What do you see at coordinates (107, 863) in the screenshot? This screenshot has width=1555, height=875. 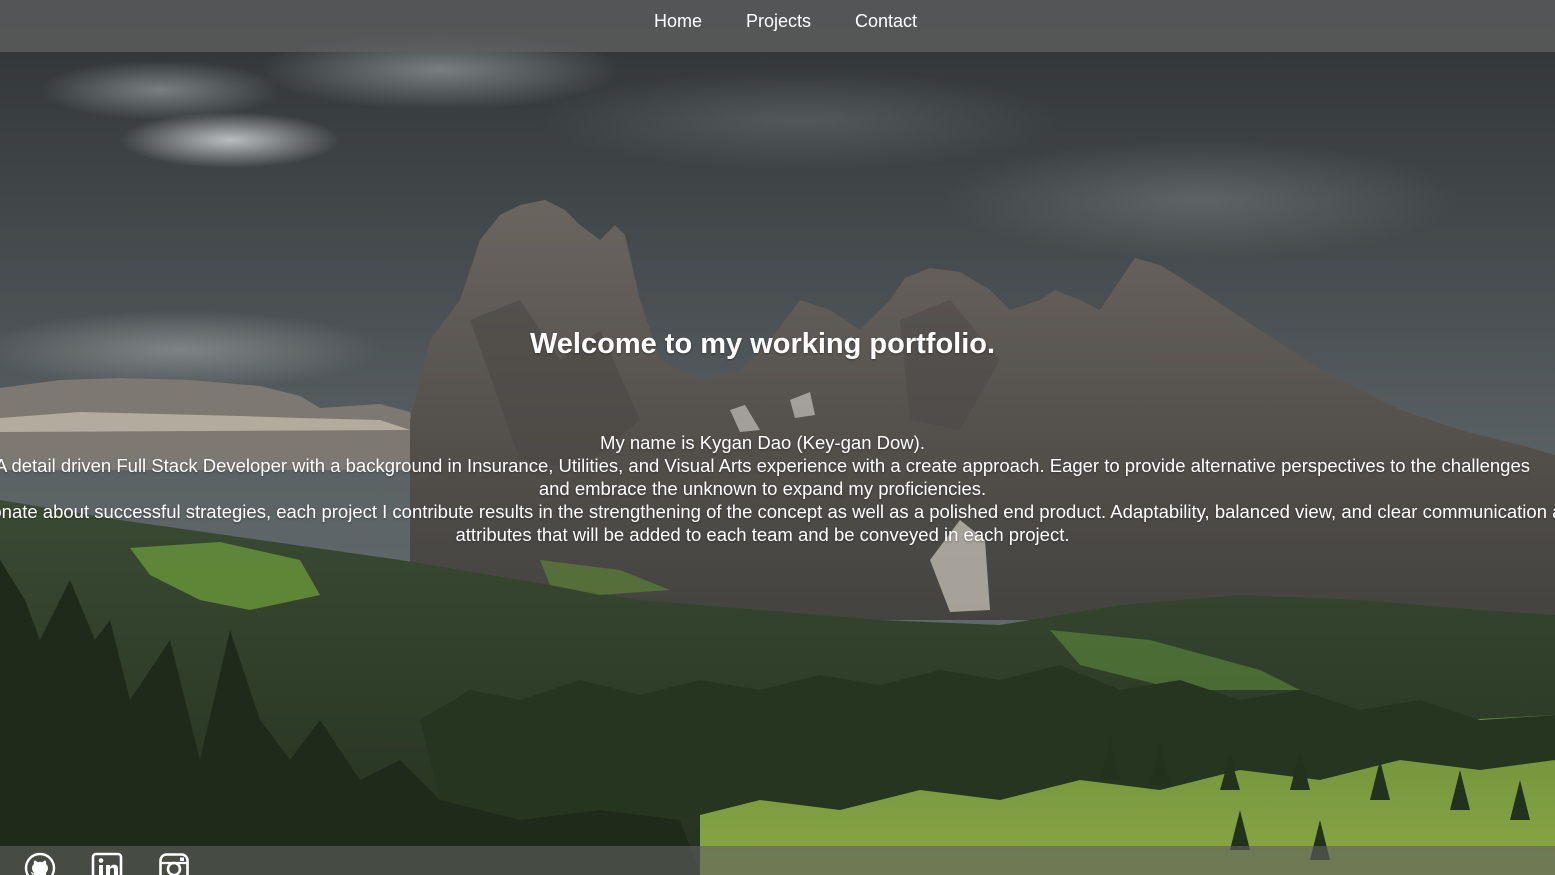 I see `linkedin-icon` at bounding box center [107, 863].